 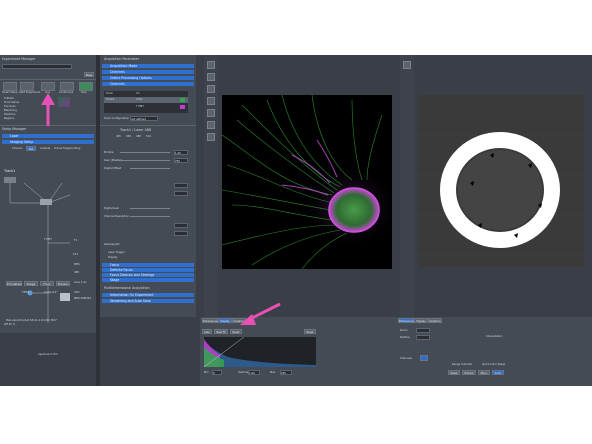 I want to click on histogram, so click(x=259, y=352).